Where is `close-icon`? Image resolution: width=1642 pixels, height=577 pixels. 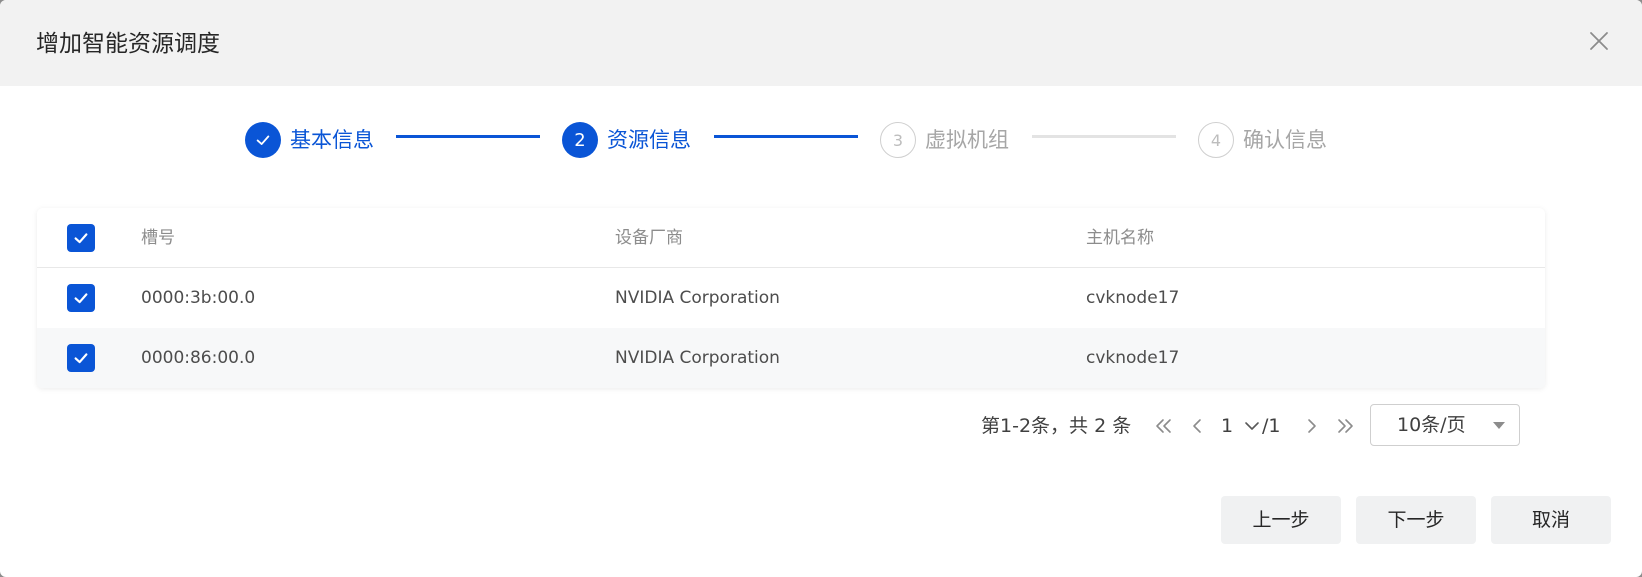
close-icon is located at coordinates (1599, 41).